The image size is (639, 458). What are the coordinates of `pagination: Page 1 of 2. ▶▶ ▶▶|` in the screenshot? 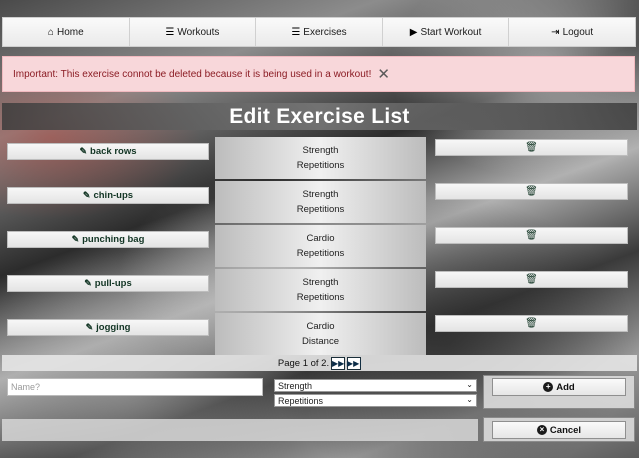 It's located at (319, 363).